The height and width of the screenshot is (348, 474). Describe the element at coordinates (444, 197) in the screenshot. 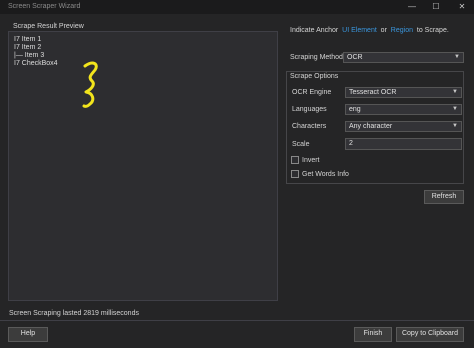

I see `refresh-button: Refresh` at that location.